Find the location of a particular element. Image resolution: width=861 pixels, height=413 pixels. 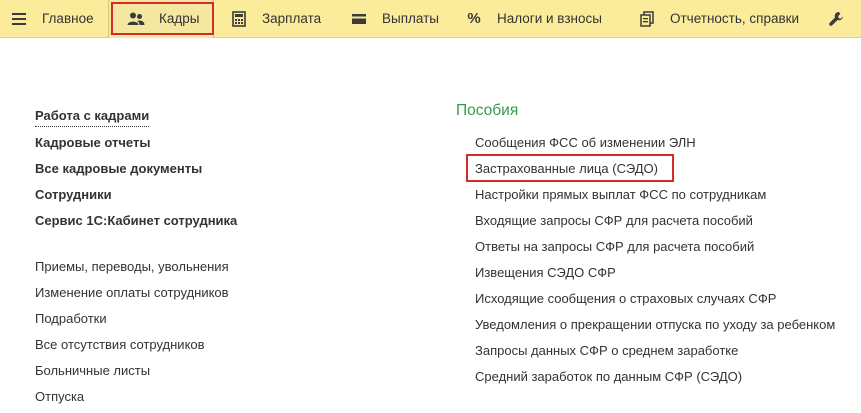

calculator-icon is located at coordinates (239, 19).